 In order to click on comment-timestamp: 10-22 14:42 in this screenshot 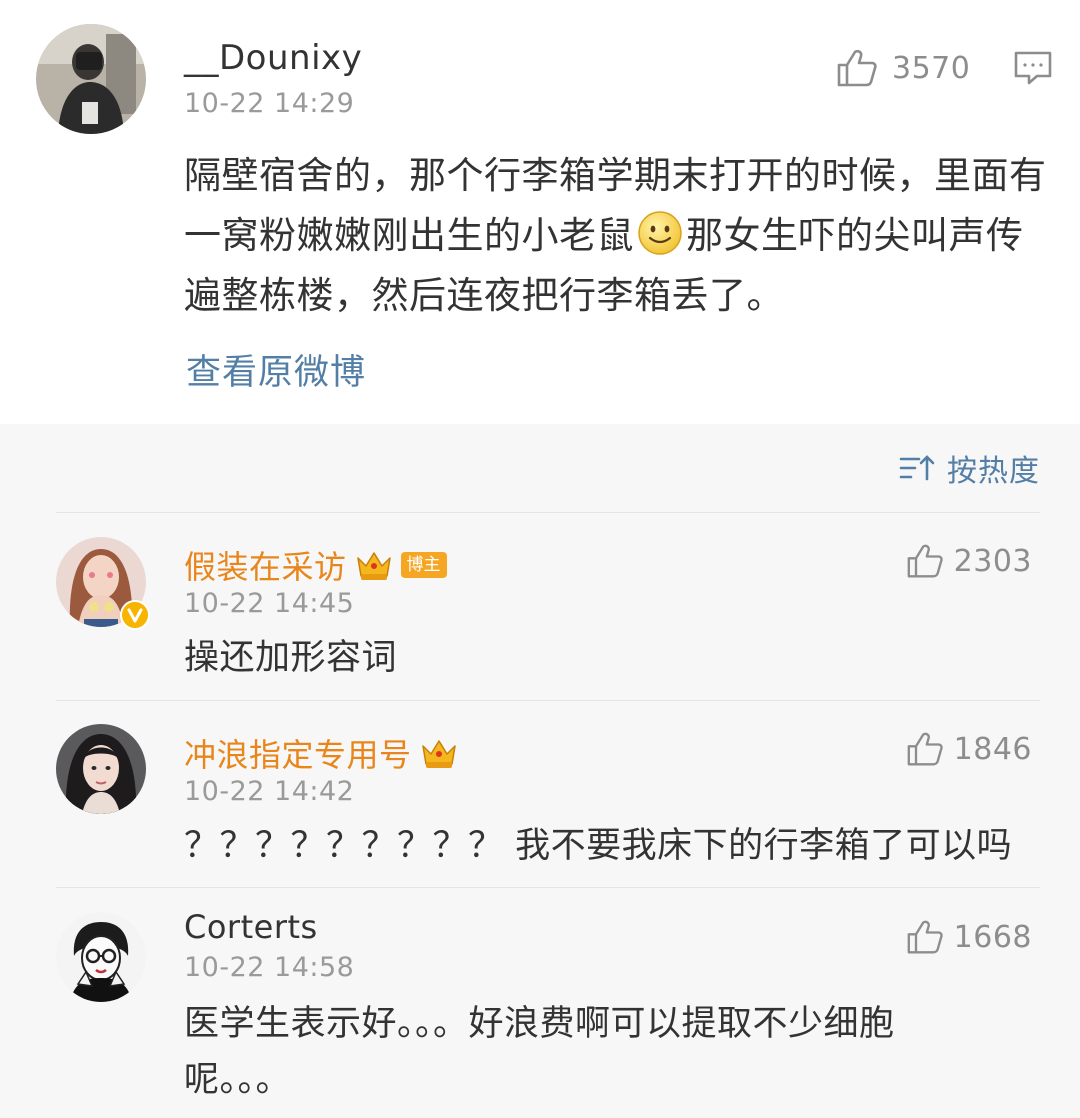, I will do `click(269, 791)`.